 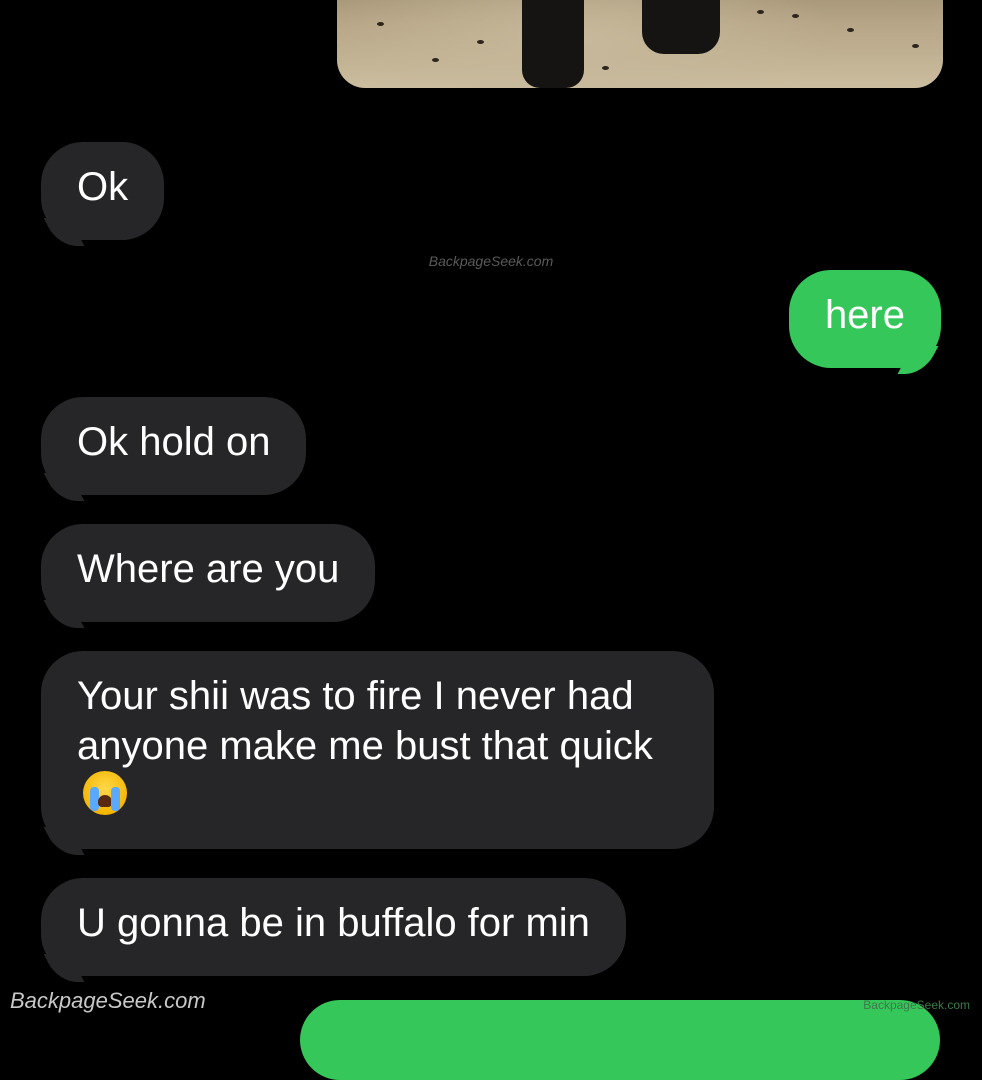 What do you see at coordinates (681, 27) in the screenshot?
I see `photo-leg-right` at bounding box center [681, 27].